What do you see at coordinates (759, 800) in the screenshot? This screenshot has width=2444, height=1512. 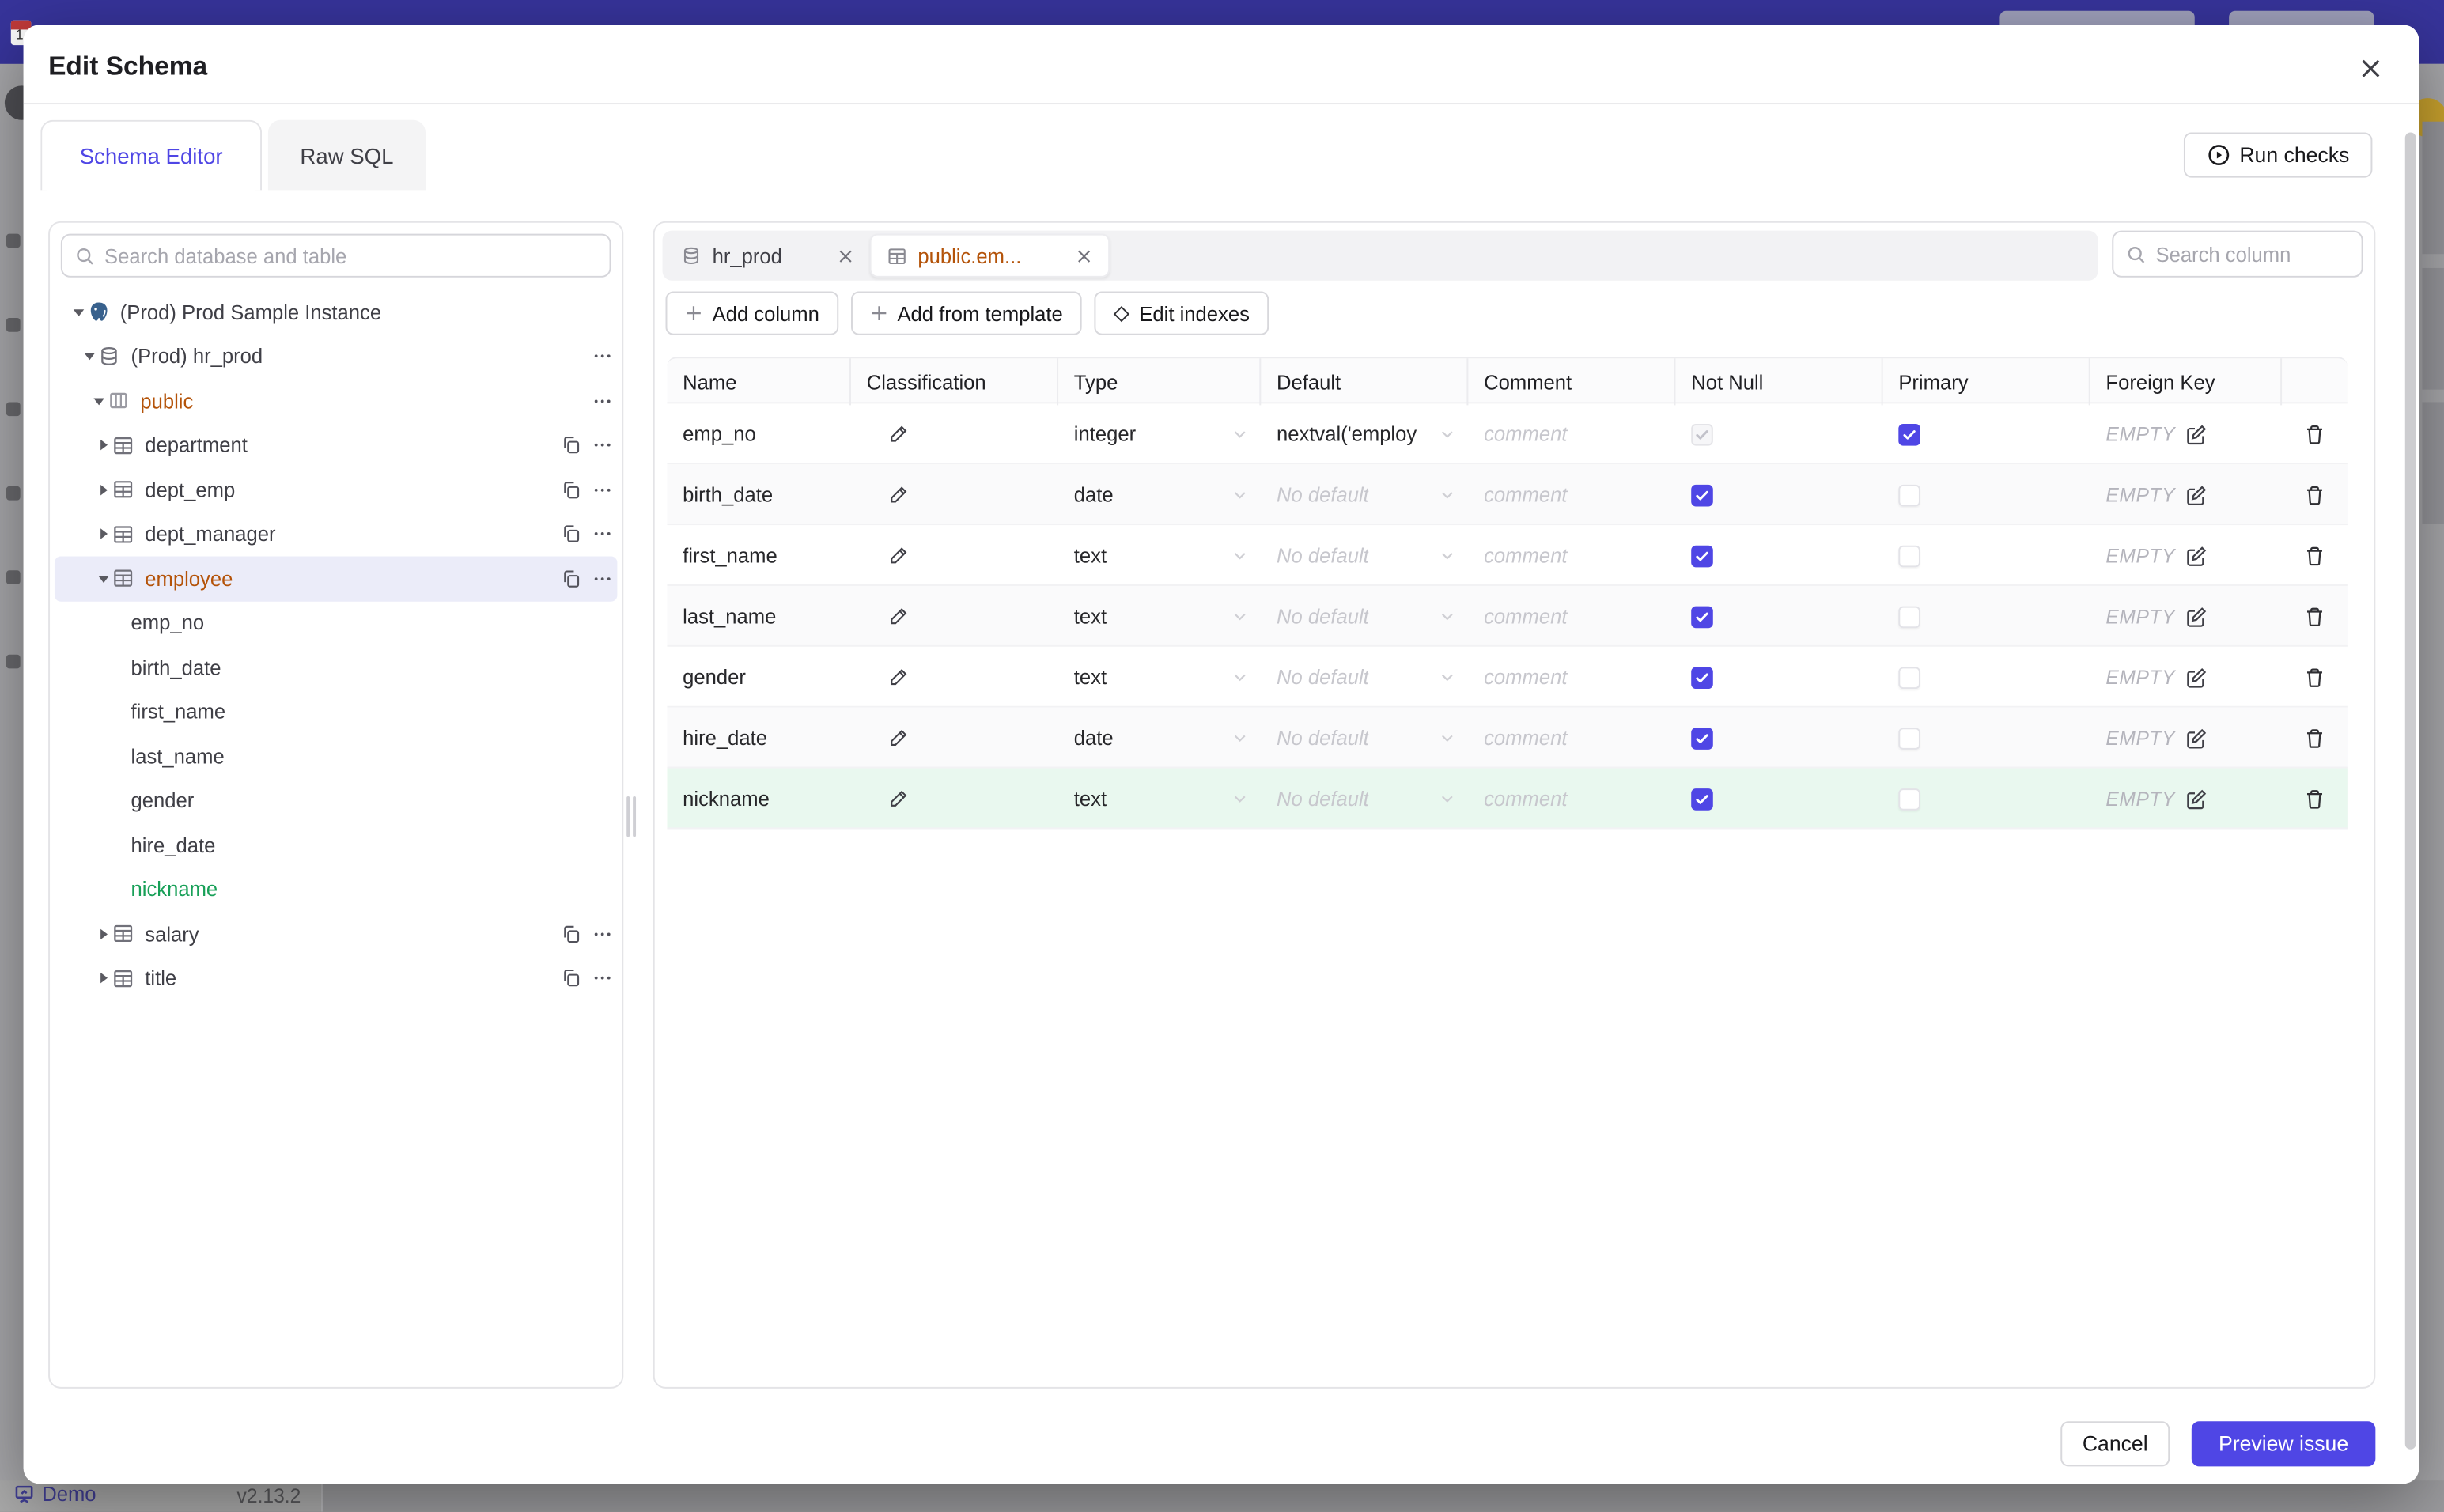 I see `name-cell: nickname` at bounding box center [759, 800].